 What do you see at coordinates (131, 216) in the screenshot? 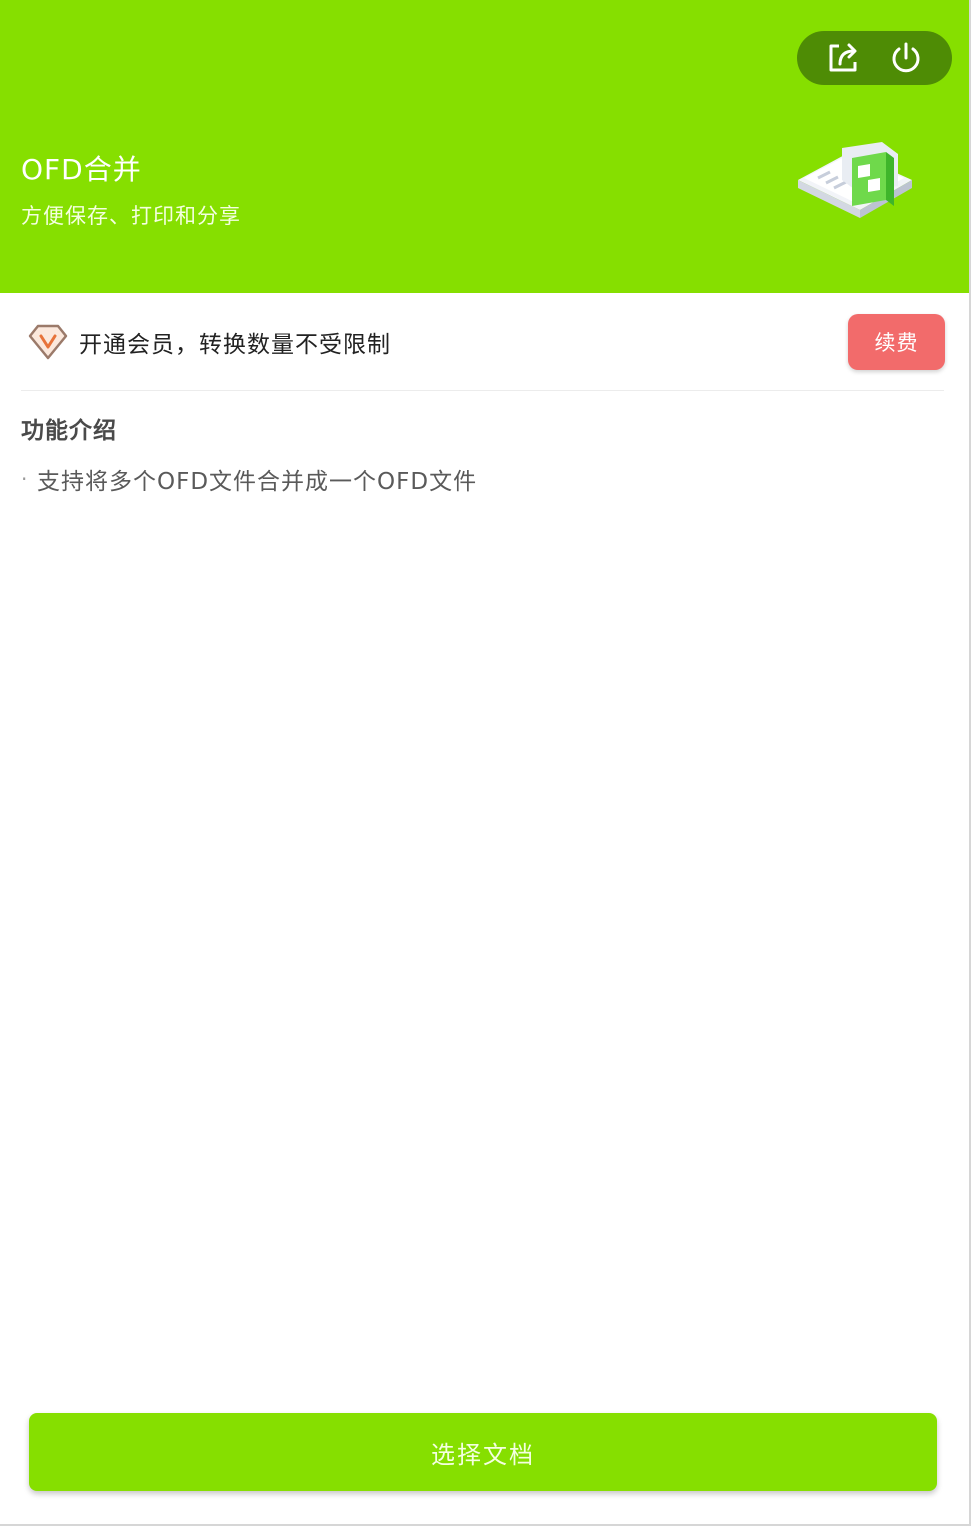
I see `page-subtitle: 方便保存、打印和分享` at bounding box center [131, 216].